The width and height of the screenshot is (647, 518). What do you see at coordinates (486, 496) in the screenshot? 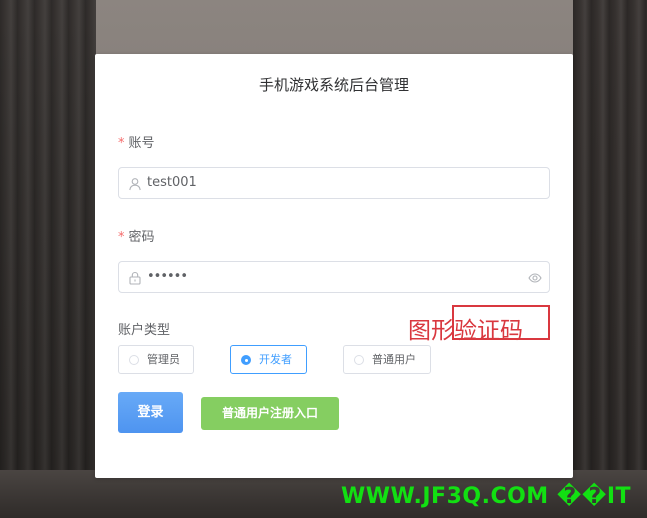
I see `watermark: WWW.JF3Q.COM ��IT` at bounding box center [486, 496].